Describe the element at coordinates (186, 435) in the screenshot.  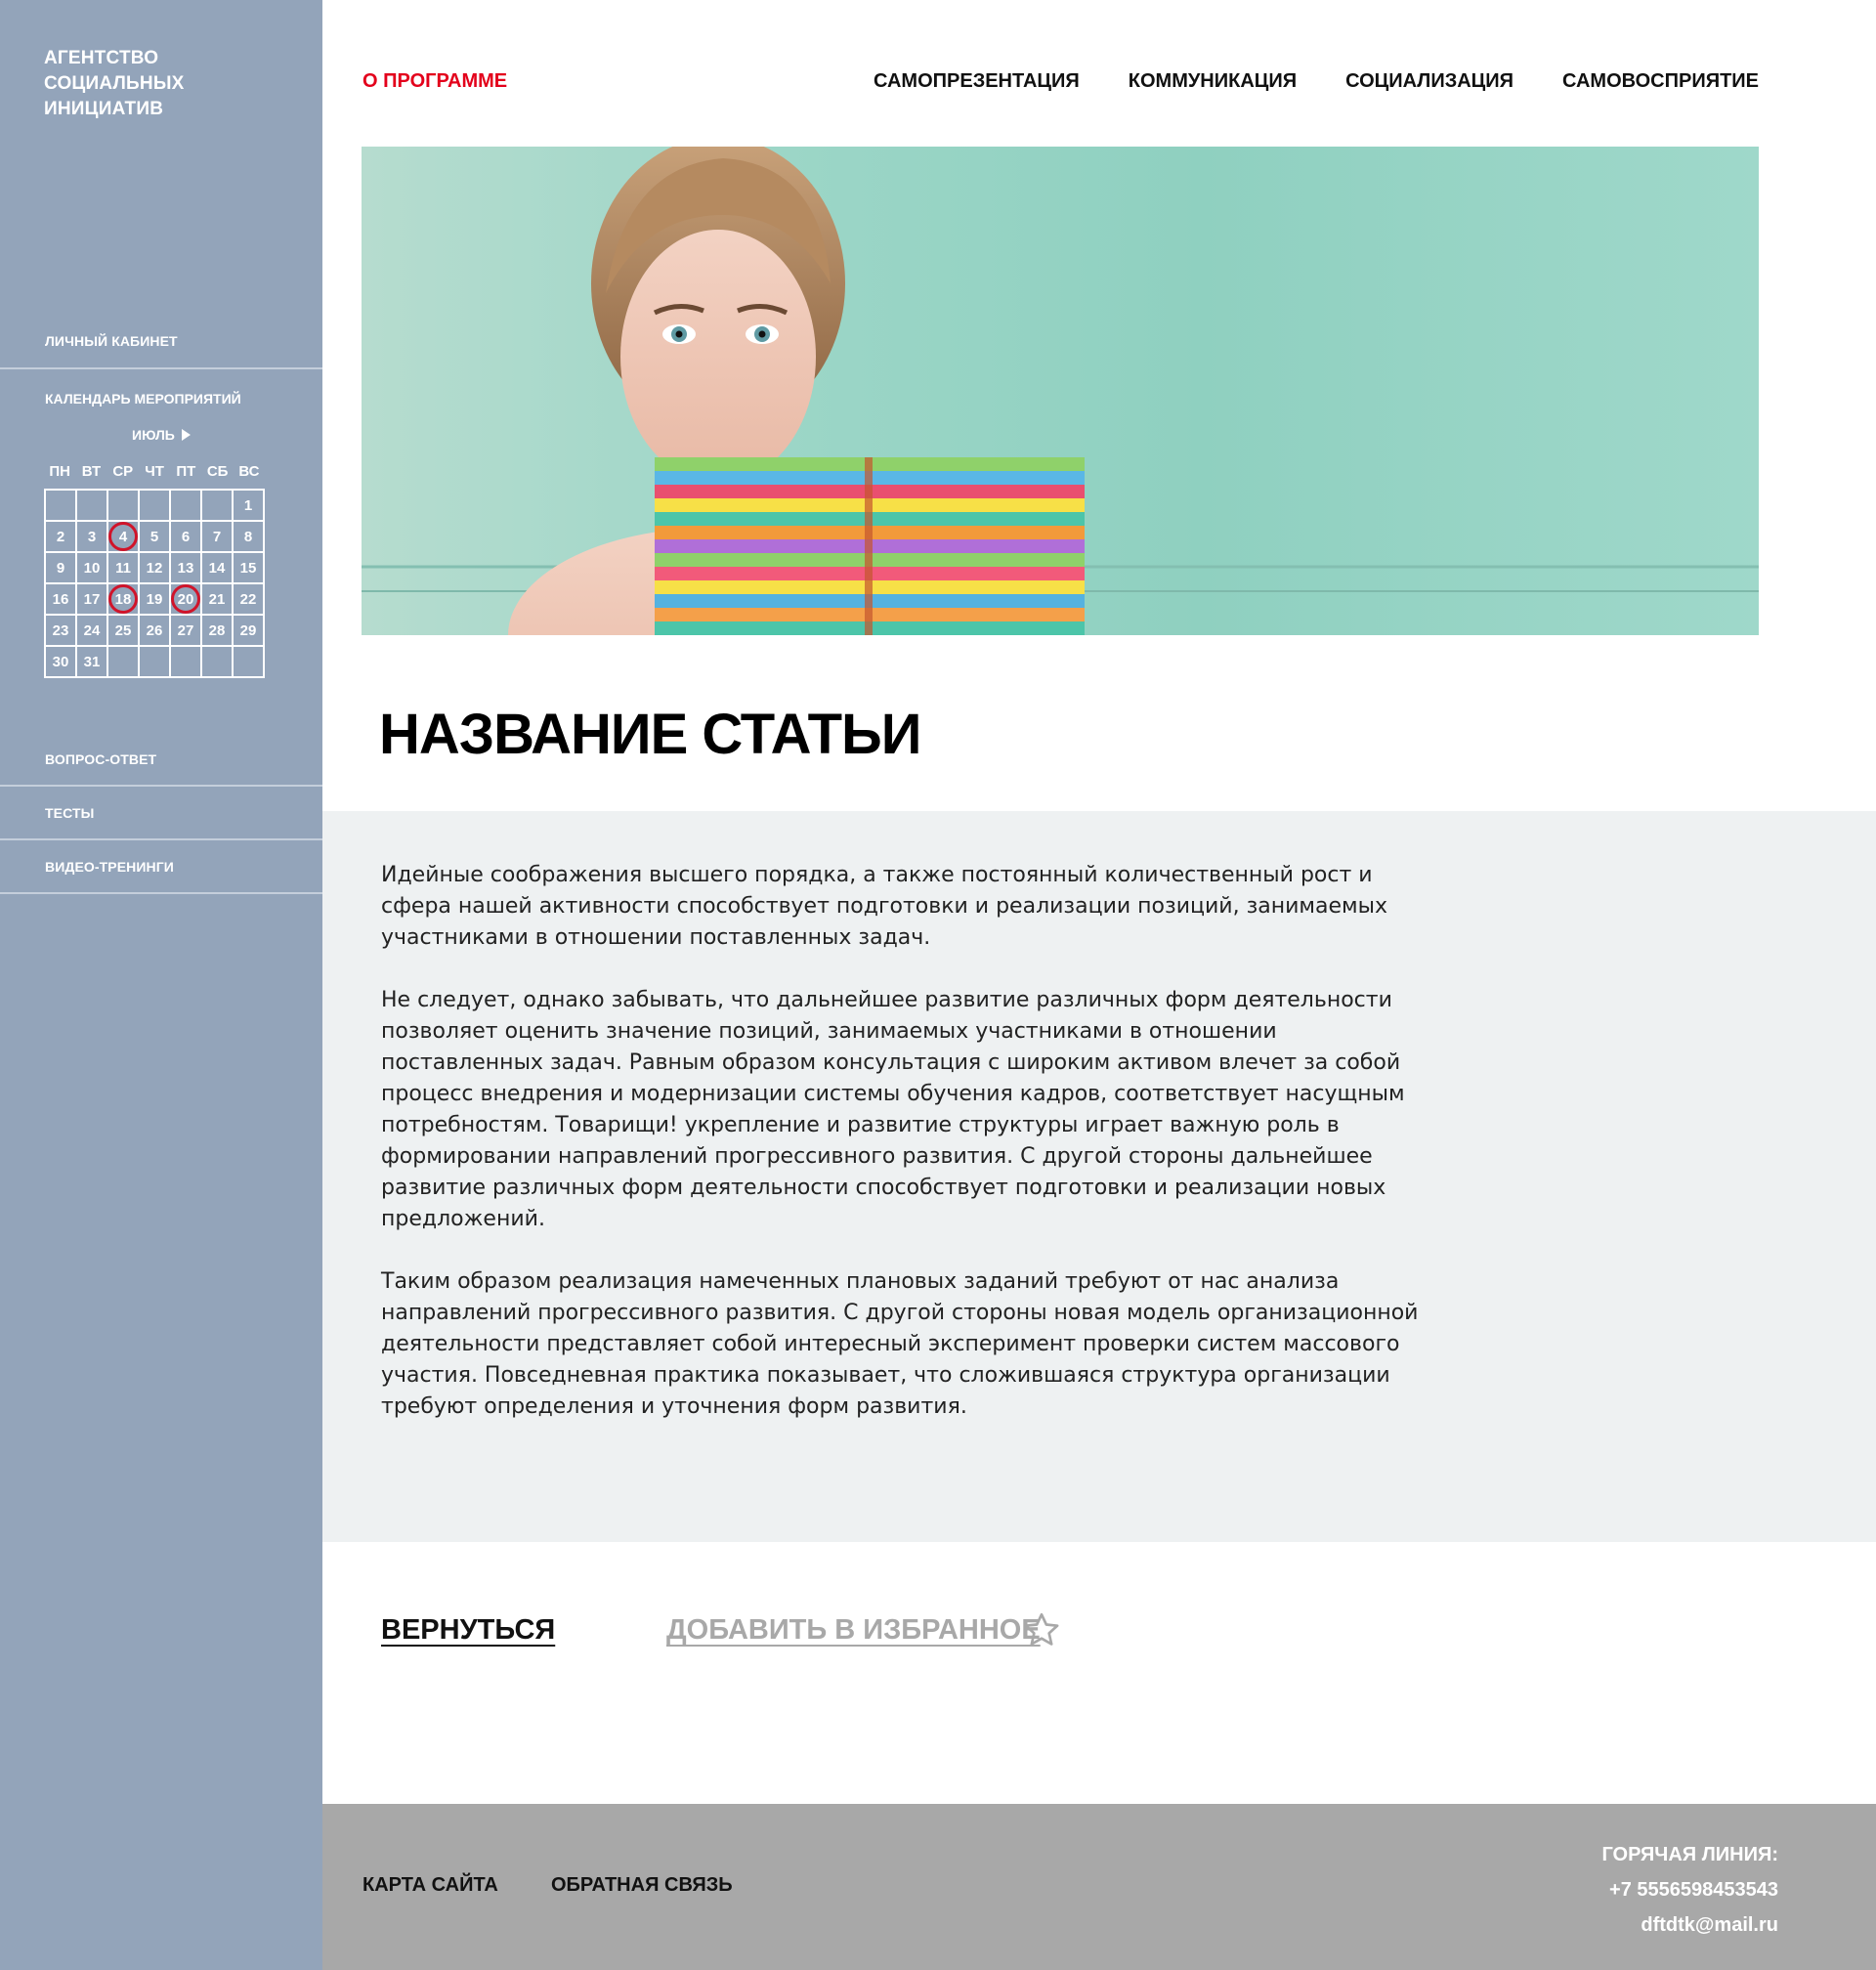
I see `arrow-right-icon` at that location.